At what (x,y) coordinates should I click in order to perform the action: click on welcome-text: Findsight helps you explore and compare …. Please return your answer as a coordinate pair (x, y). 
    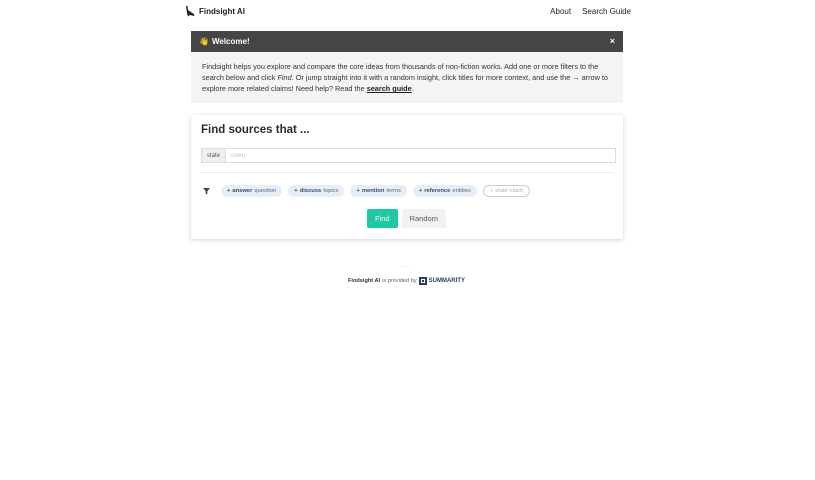
    Looking at the image, I should click on (407, 73).